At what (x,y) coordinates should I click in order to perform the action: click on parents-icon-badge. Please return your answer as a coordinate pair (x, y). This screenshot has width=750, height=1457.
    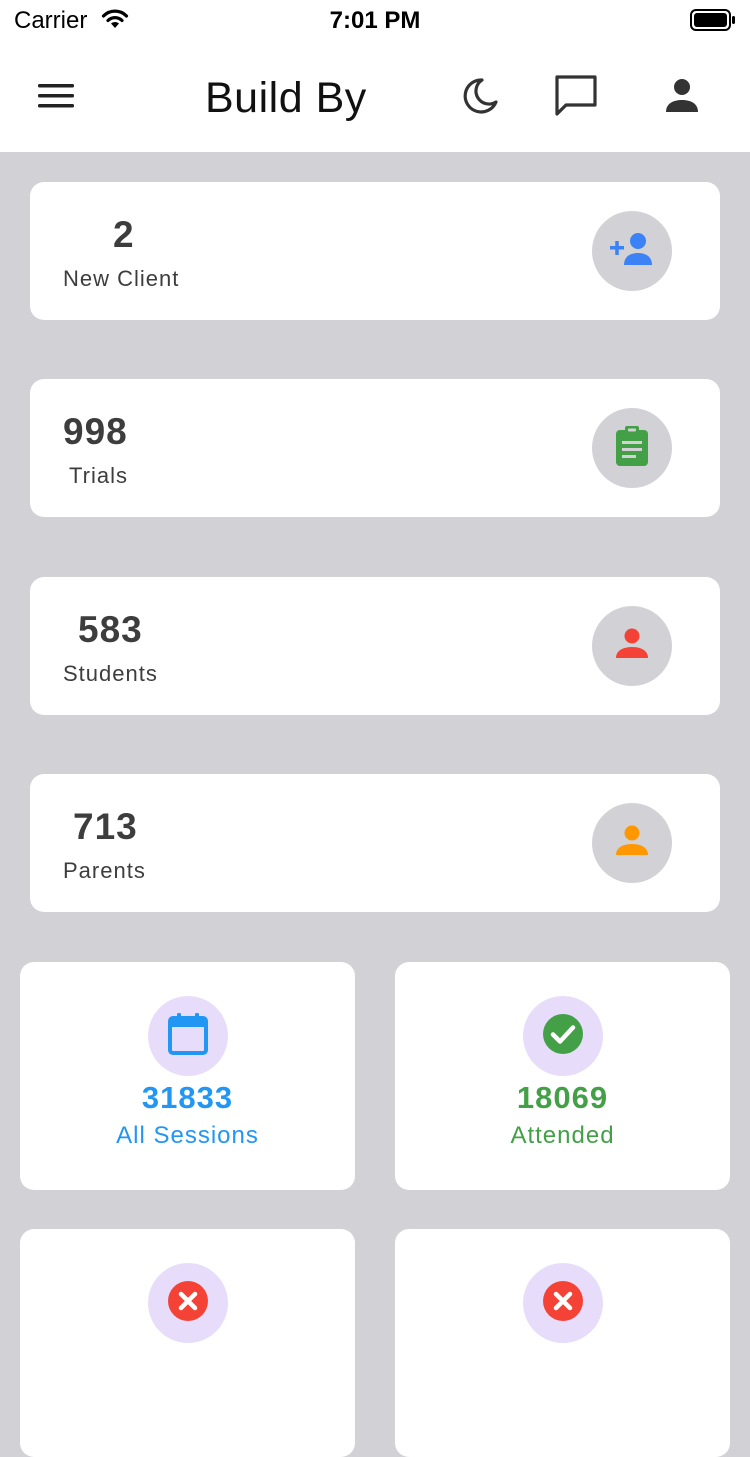
    Looking at the image, I should click on (632, 843).